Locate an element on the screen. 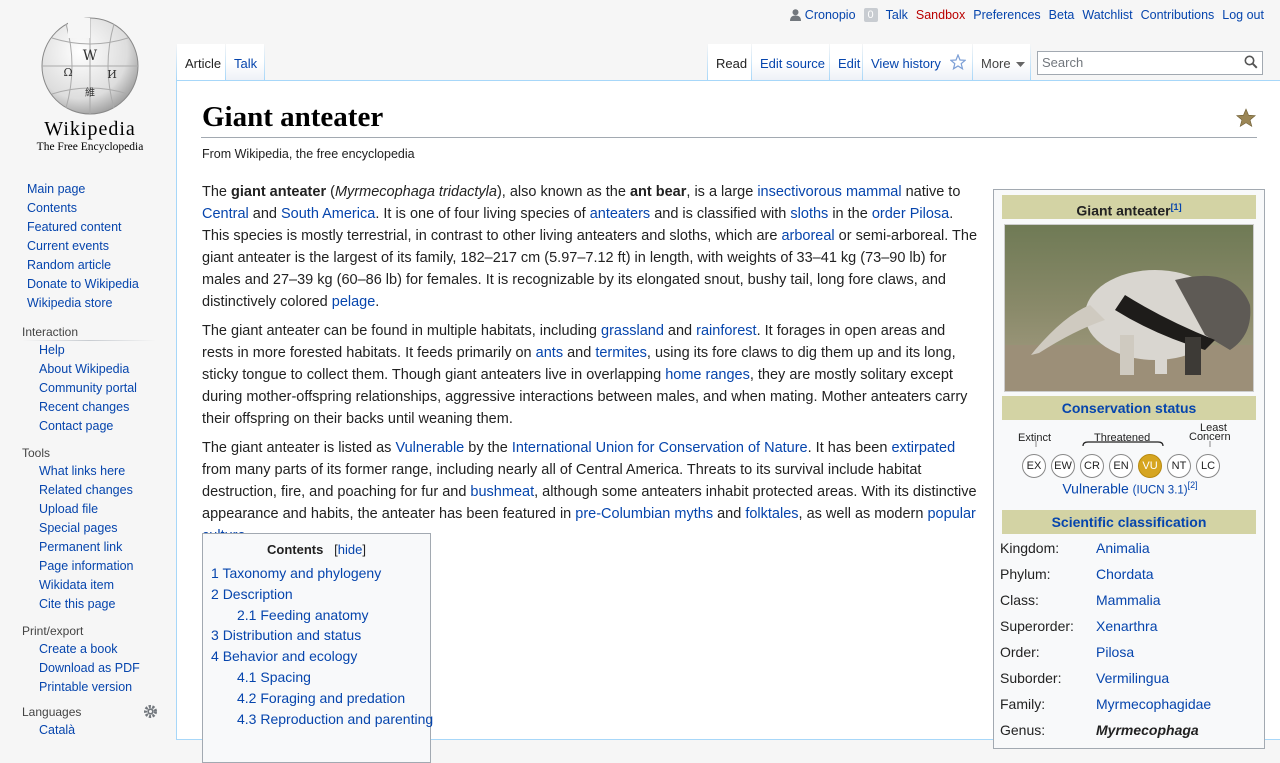  article-link: pre-Columbian is located at coordinates (622, 514).